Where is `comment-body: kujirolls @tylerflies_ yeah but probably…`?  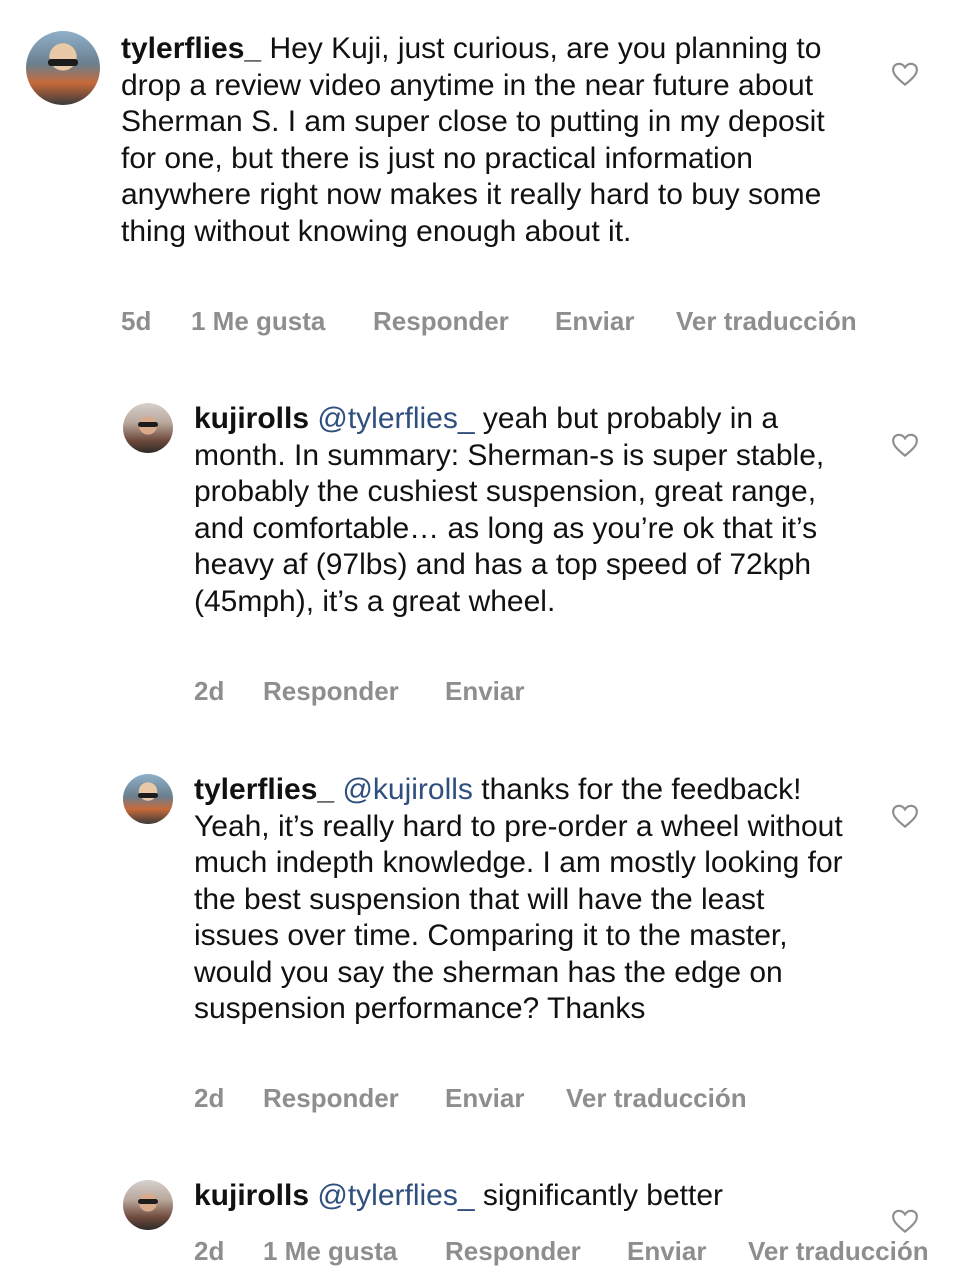
comment-body: kujirolls @tylerflies_ yeah but probably… is located at coordinates (521, 510).